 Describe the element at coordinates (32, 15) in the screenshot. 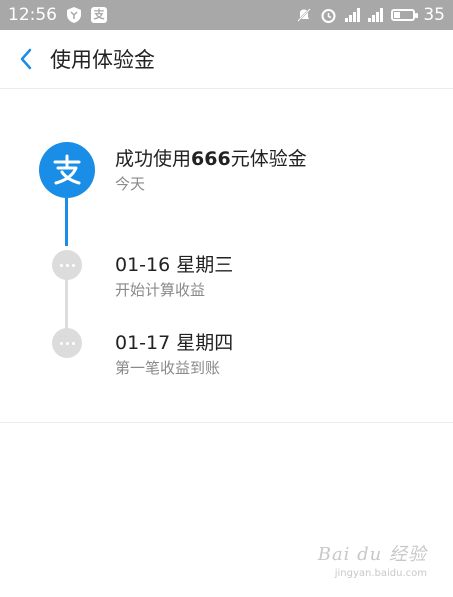

I see `status-time: 12:56` at that location.